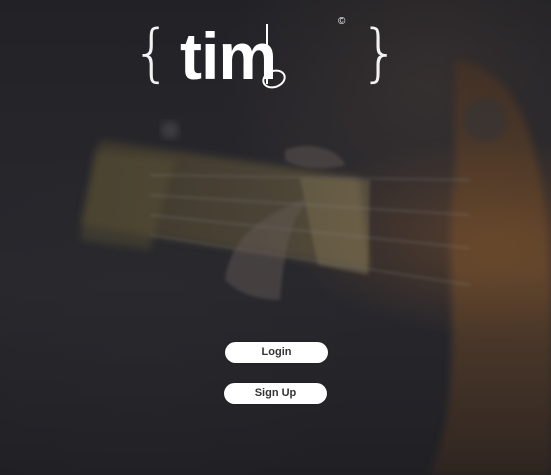  Describe the element at coordinates (342, 21) in the screenshot. I see `copyright-mark: ©` at that location.